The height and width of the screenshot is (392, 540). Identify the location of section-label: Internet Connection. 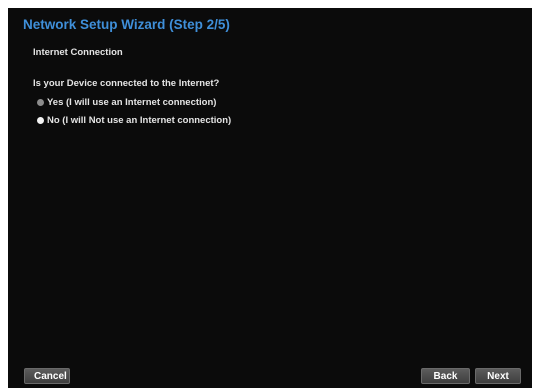
(78, 52).